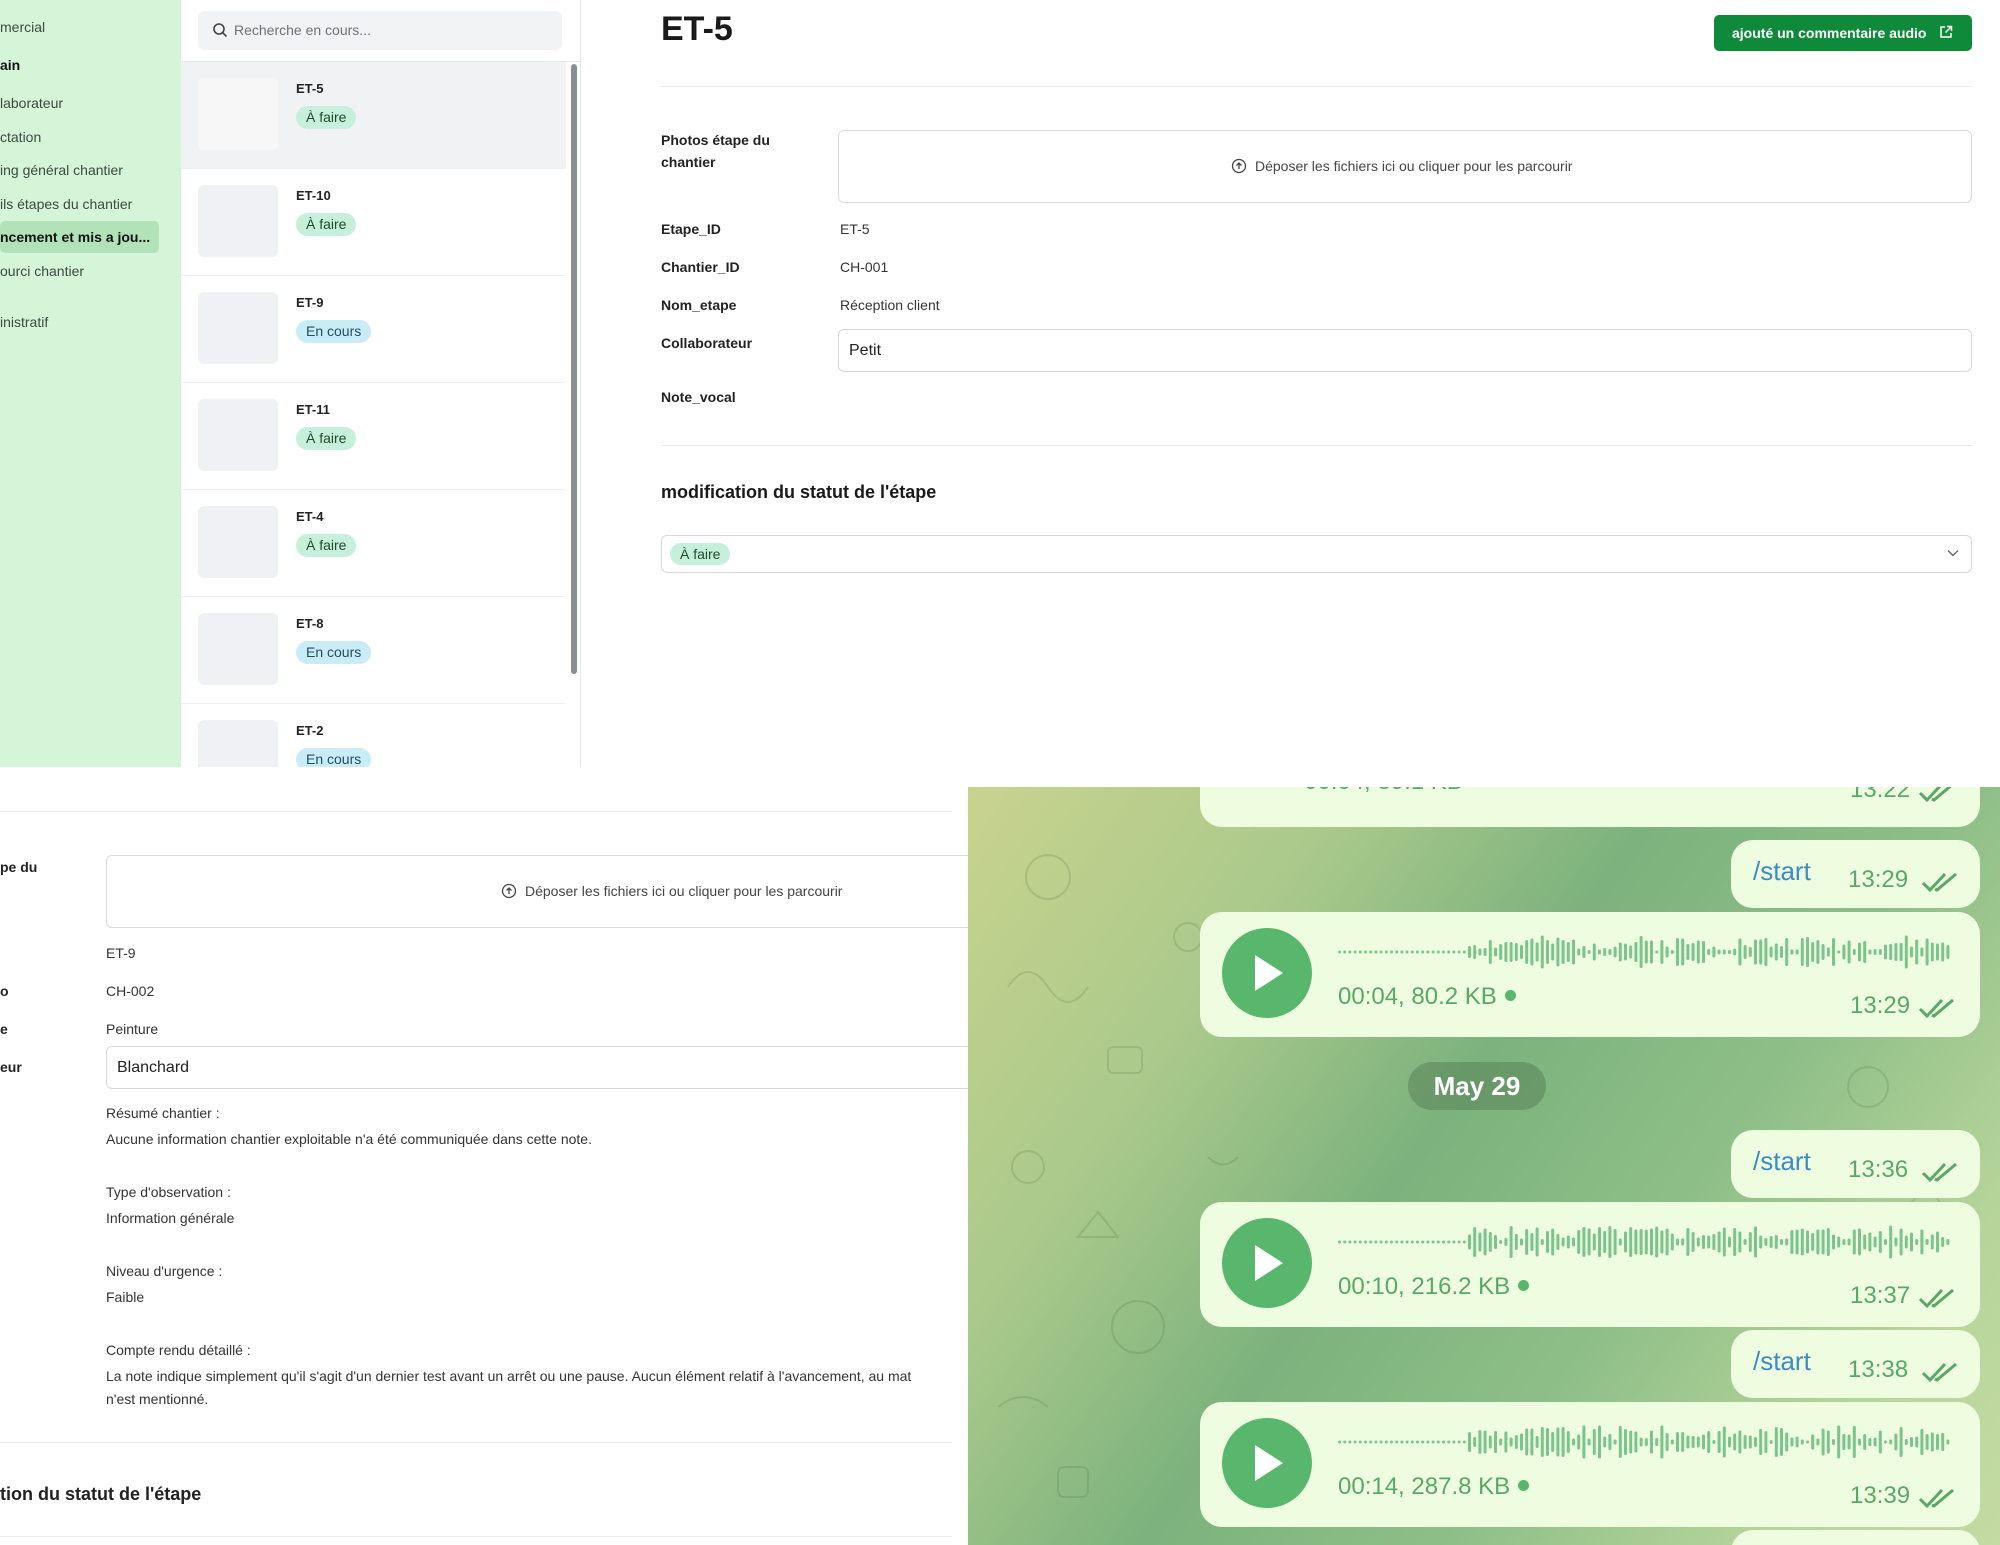 The width and height of the screenshot is (2000, 1545). What do you see at coordinates (20, 137) in the screenshot?
I see `sidebar-item-affectation: ctation` at bounding box center [20, 137].